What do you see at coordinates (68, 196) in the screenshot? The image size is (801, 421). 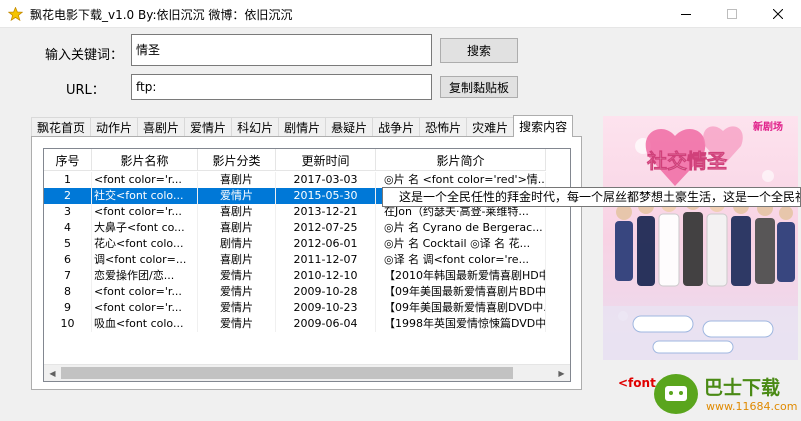 I see `cell-number: 2` at bounding box center [68, 196].